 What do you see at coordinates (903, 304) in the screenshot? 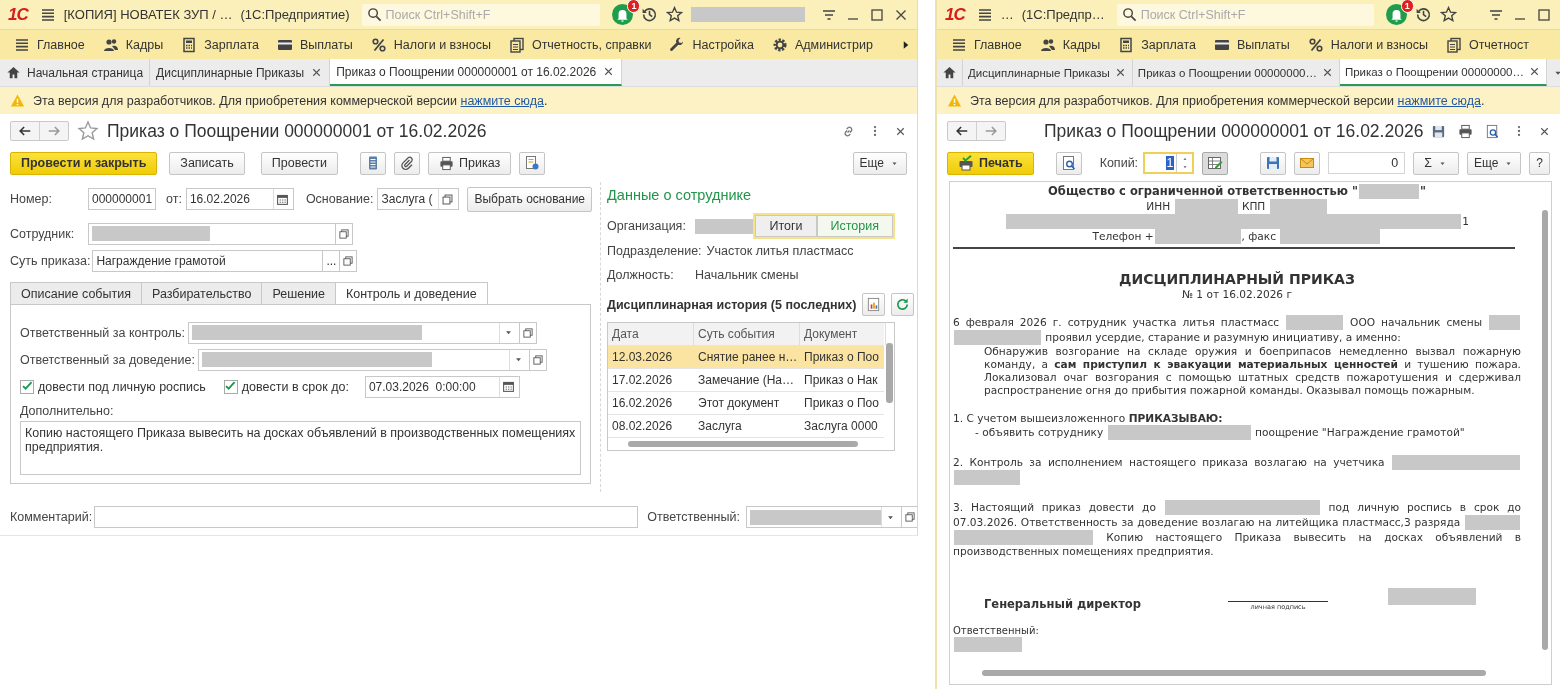
I see `refresh-button` at bounding box center [903, 304].